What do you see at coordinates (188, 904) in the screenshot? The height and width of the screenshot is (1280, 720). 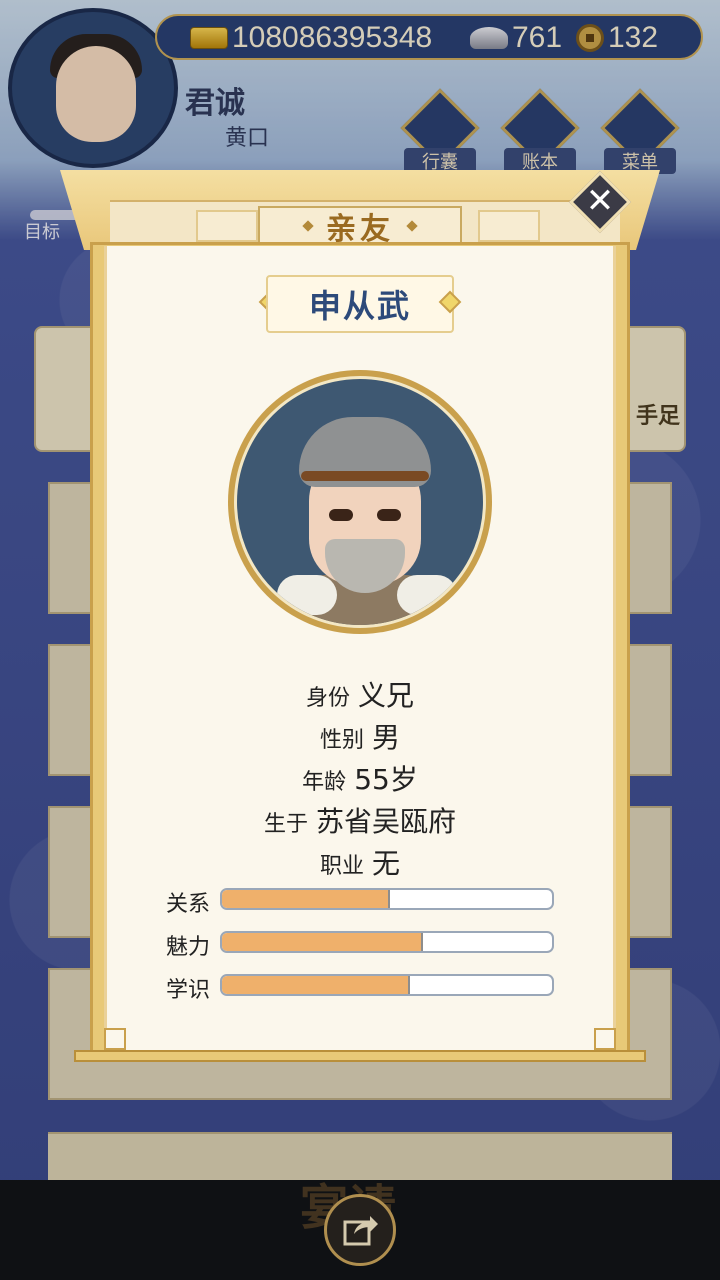 I see `relation-label: 关系` at bounding box center [188, 904].